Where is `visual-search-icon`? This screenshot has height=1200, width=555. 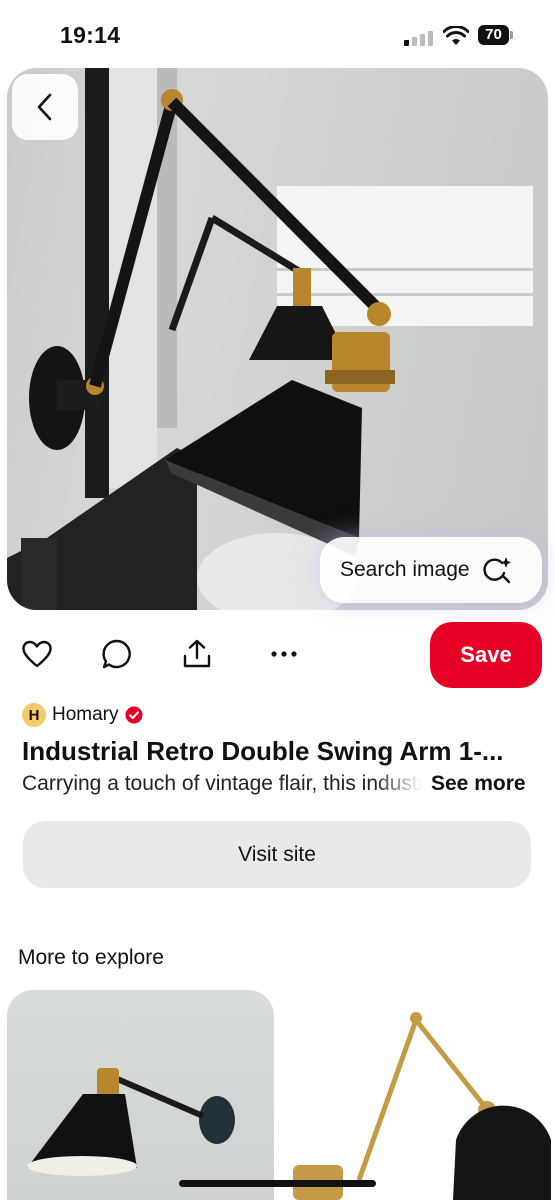 visual-search-icon is located at coordinates (496, 570).